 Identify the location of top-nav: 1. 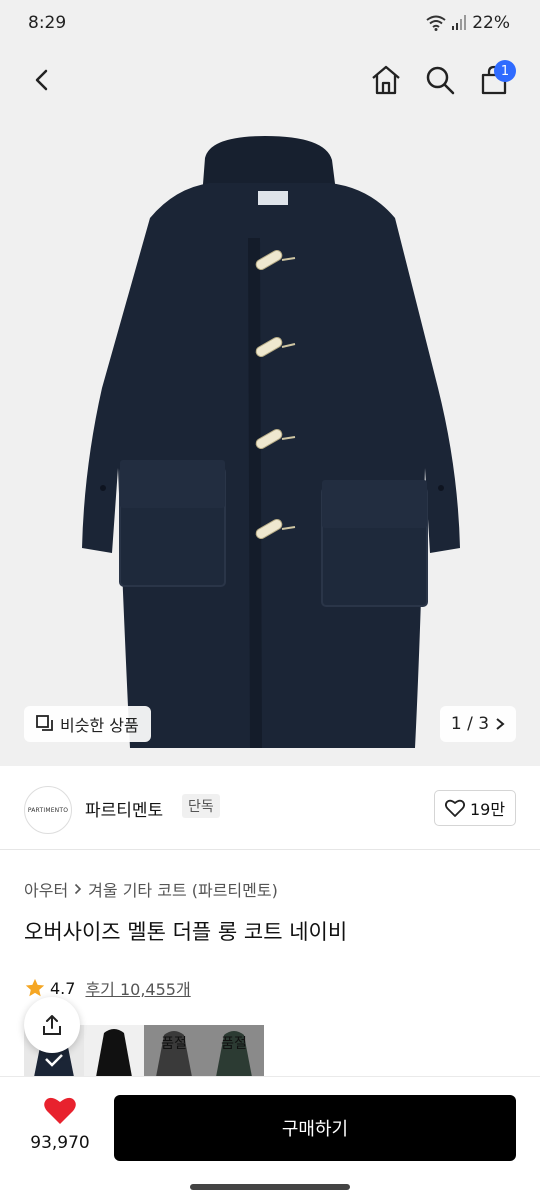
(270, 80).